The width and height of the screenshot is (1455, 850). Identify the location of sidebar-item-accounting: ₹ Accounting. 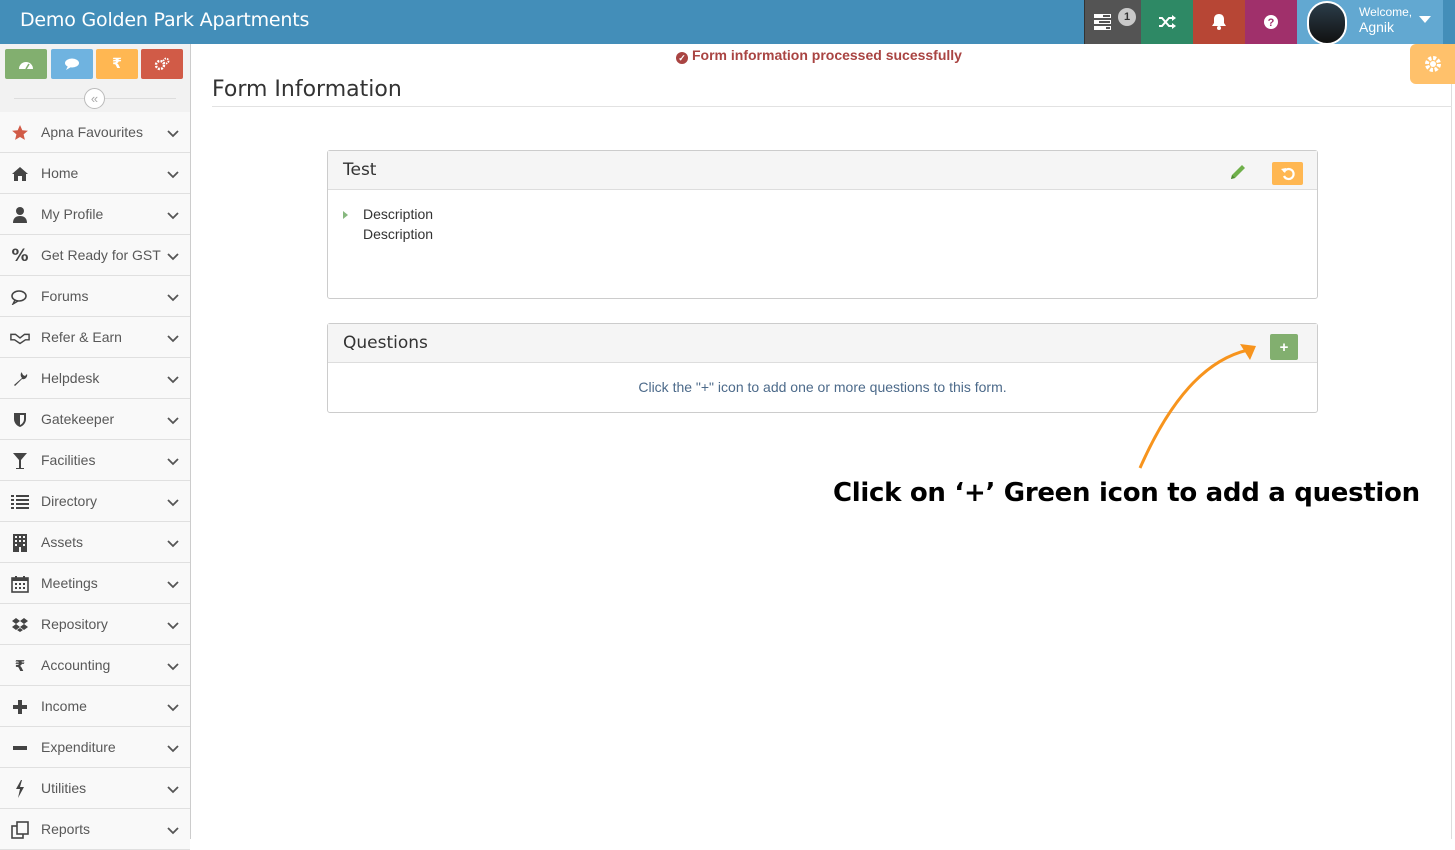
(95, 665).